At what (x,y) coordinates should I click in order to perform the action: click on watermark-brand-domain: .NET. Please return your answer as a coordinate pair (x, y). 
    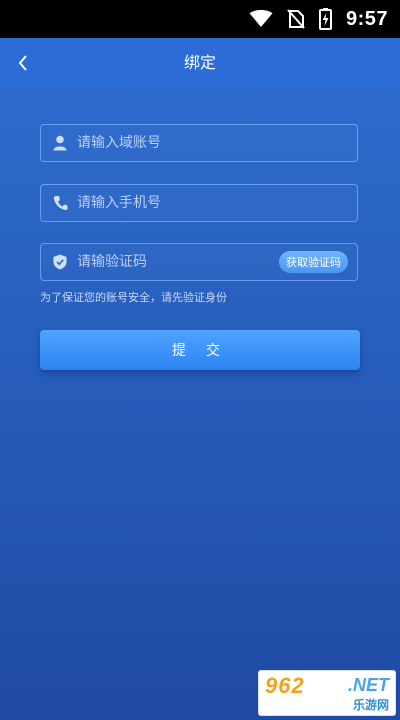
    Looking at the image, I should click on (368, 685).